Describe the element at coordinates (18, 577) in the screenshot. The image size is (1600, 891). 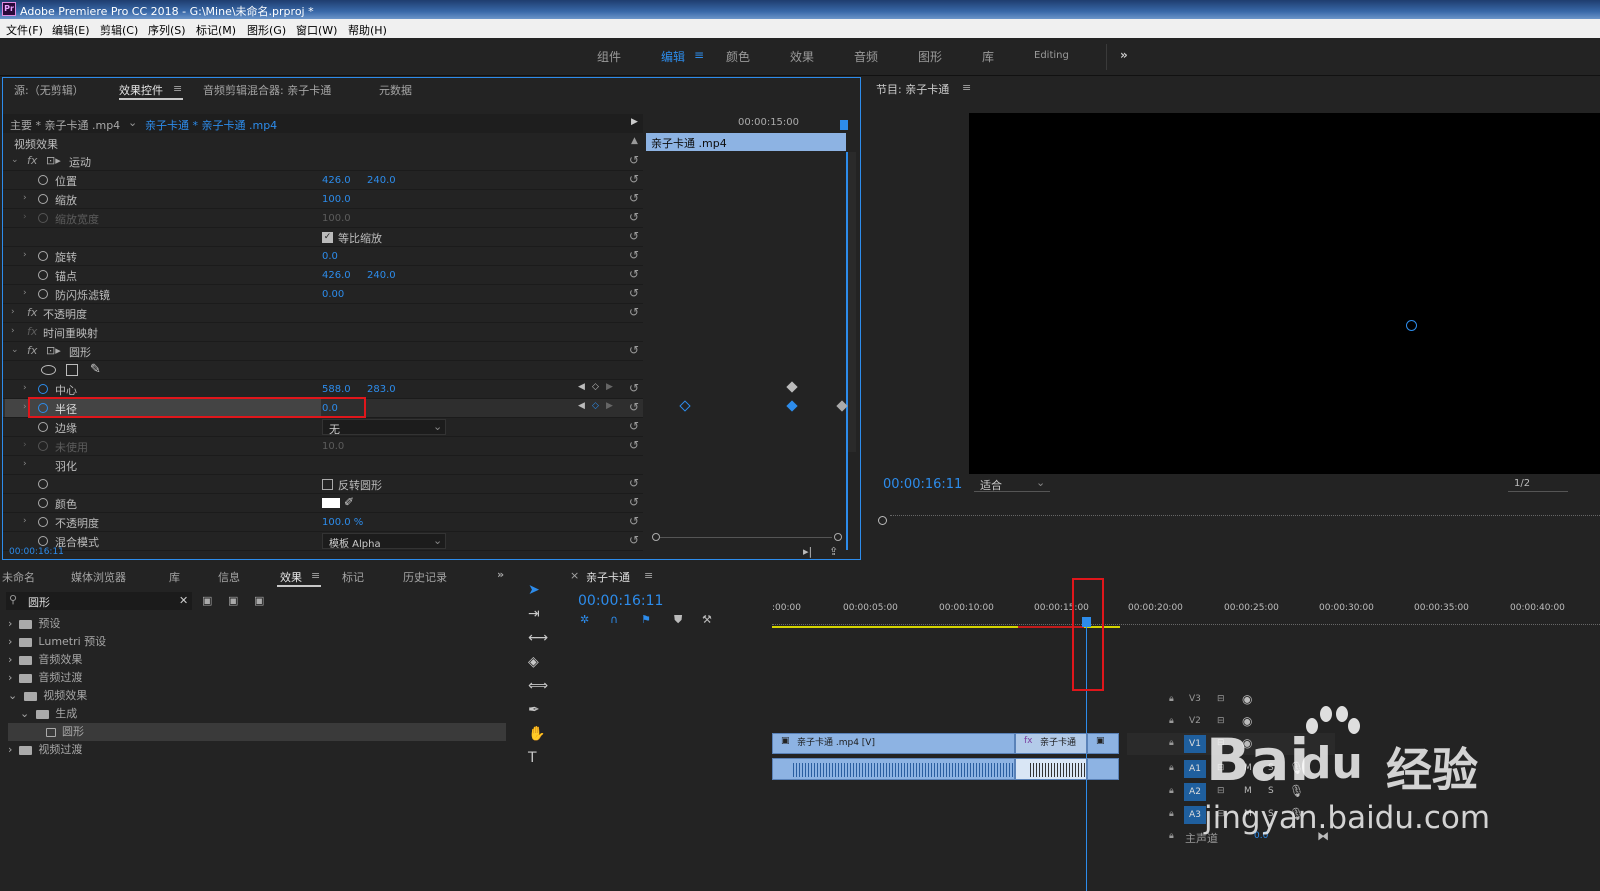
I see `tab-project: 未命名` at that location.